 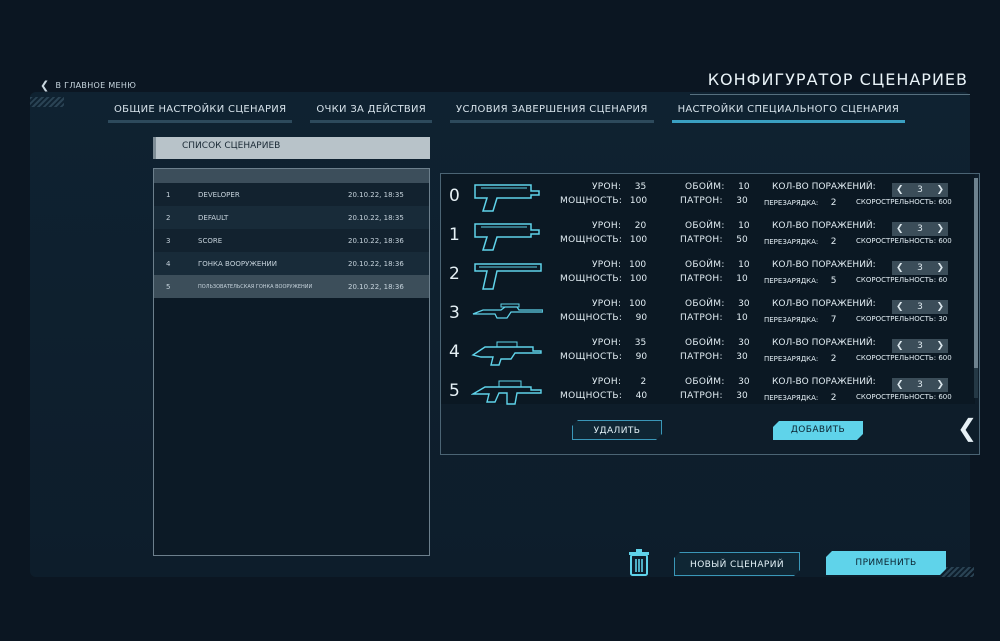 What do you see at coordinates (976, 273) in the screenshot?
I see `scrollbar-thumb` at bounding box center [976, 273].